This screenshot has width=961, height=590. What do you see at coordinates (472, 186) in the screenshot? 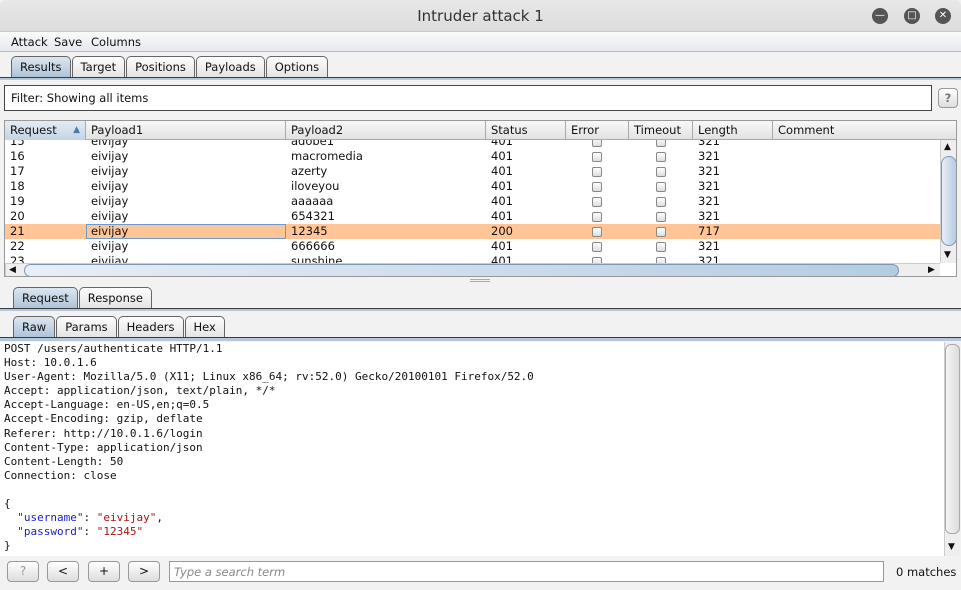
I see `table-row: 18 eivijay iloveyou 401 321` at bounding box center [472, 186].